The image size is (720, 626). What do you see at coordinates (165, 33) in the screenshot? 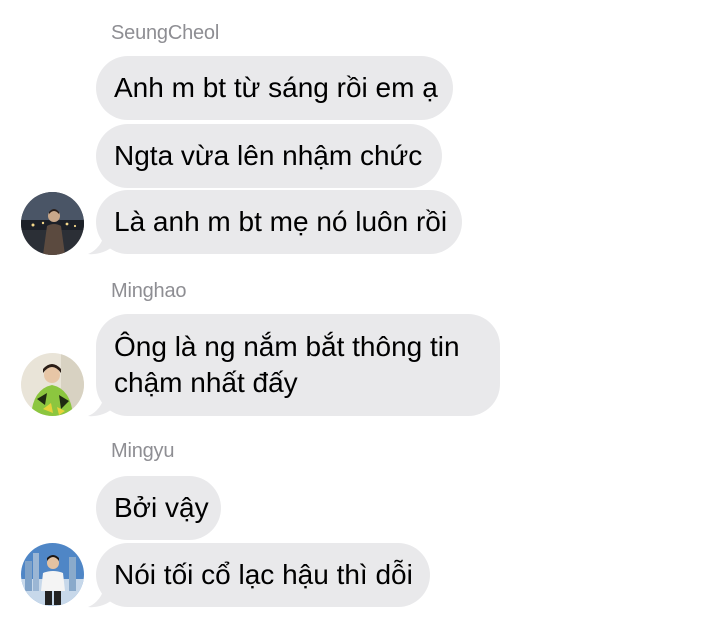
I see `sender-name: SeungCheol` at bounding box center [165, 33].